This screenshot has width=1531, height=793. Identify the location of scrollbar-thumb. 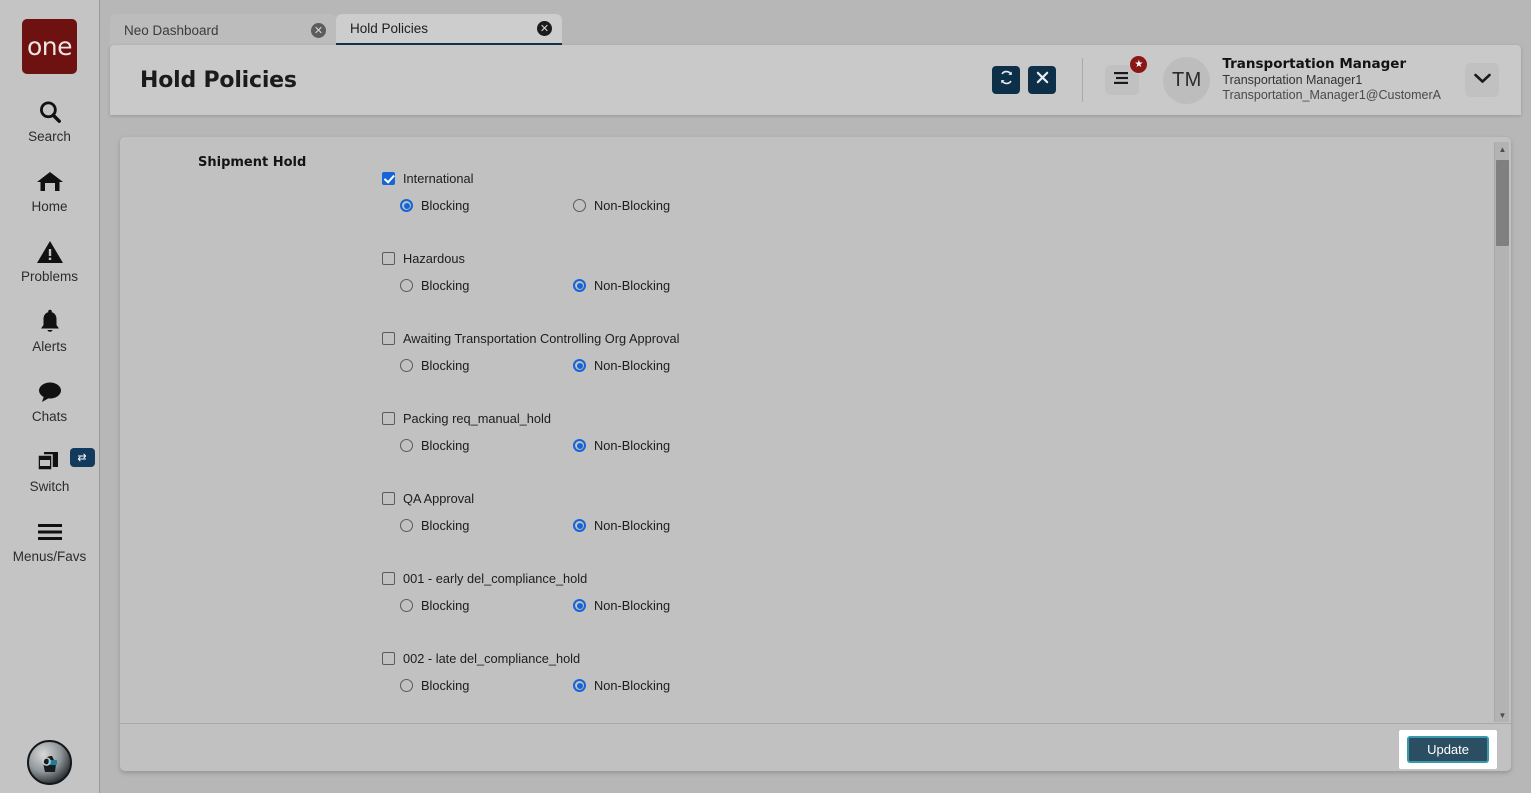
(1502, 203).